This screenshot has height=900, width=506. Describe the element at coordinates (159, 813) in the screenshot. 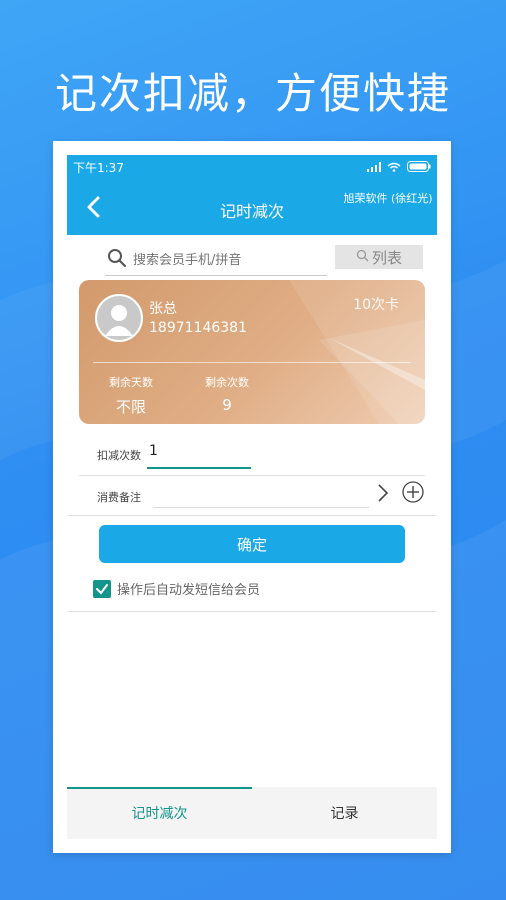

I see `tab-deduct: 记时减次` at that location.